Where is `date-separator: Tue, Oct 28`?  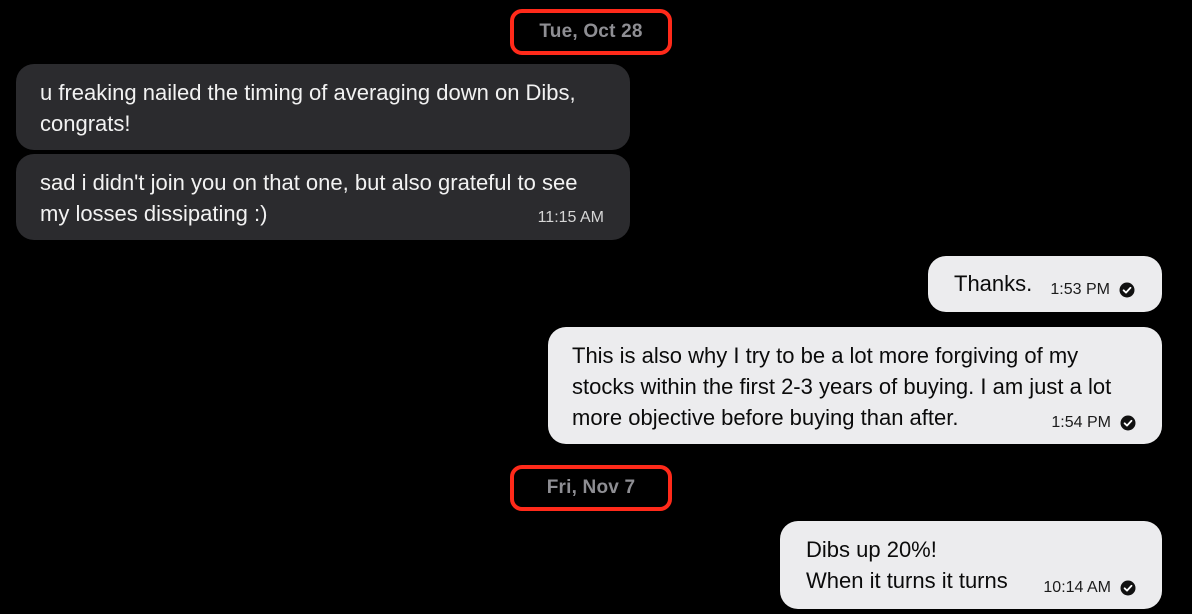
date-separator: Tue, Oct 28 is located at coordinates (591, 32).